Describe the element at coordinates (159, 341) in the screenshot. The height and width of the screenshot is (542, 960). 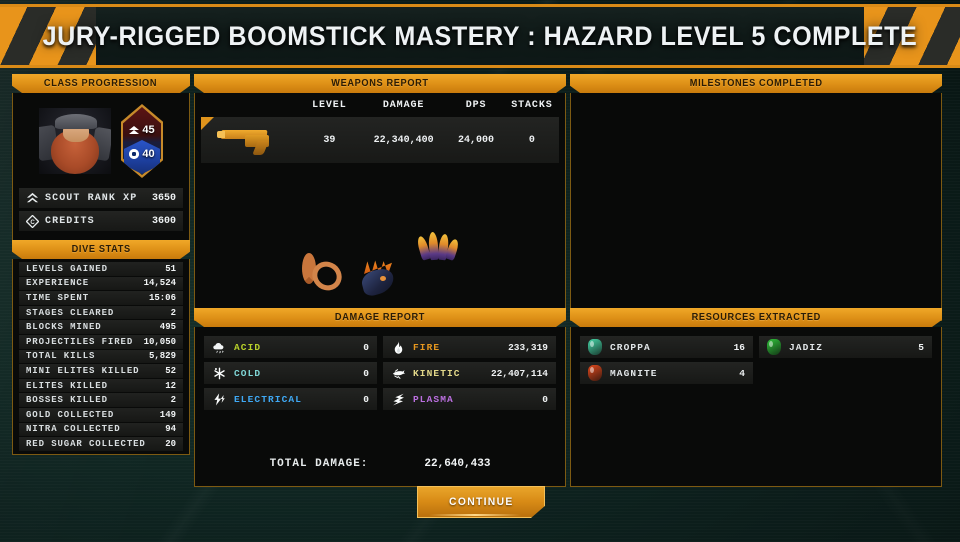
I see `dive-stat-value: 10,050` at that location.